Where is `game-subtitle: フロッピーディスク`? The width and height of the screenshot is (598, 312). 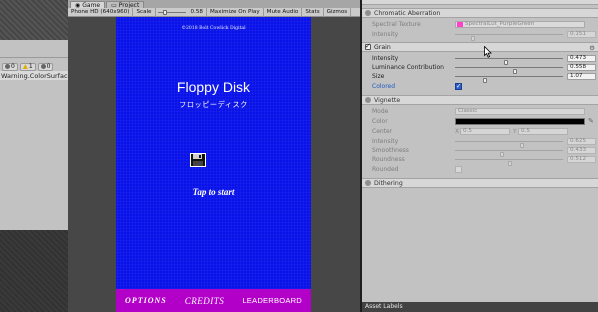
game-subtitle: フロッピーディスク is located at coordinates (213, 104).